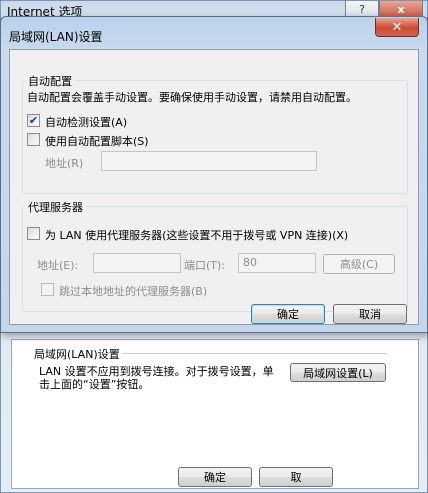 Image resolution: width=428 pixels, height=493 pixels. Describe the element at coordinates (64, 163) in the screenshot. I see `script-address-label: 地址(R)` at that location.